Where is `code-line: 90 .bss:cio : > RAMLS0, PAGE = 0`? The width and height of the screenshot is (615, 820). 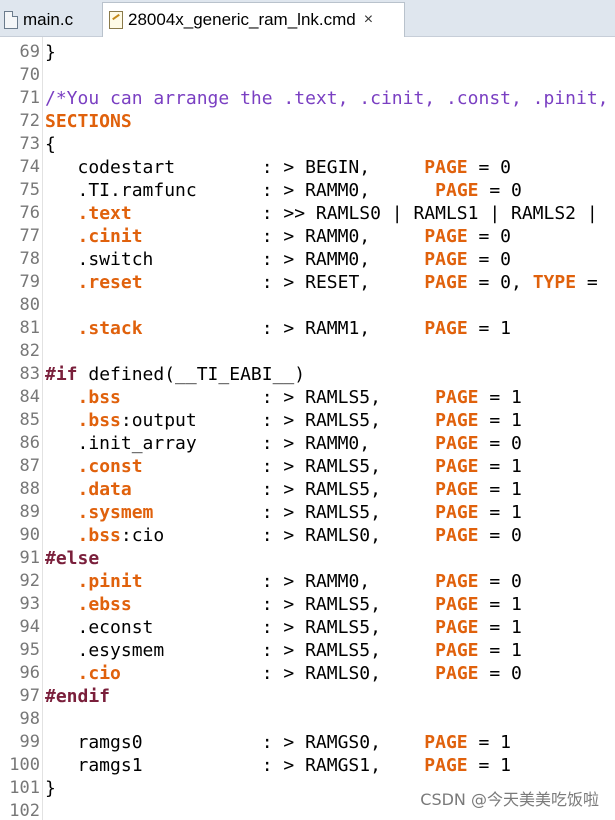 code-line: 90 .bss:cio : > RAMLS0, PAGE = 0 is located at coordinates (307, 535).